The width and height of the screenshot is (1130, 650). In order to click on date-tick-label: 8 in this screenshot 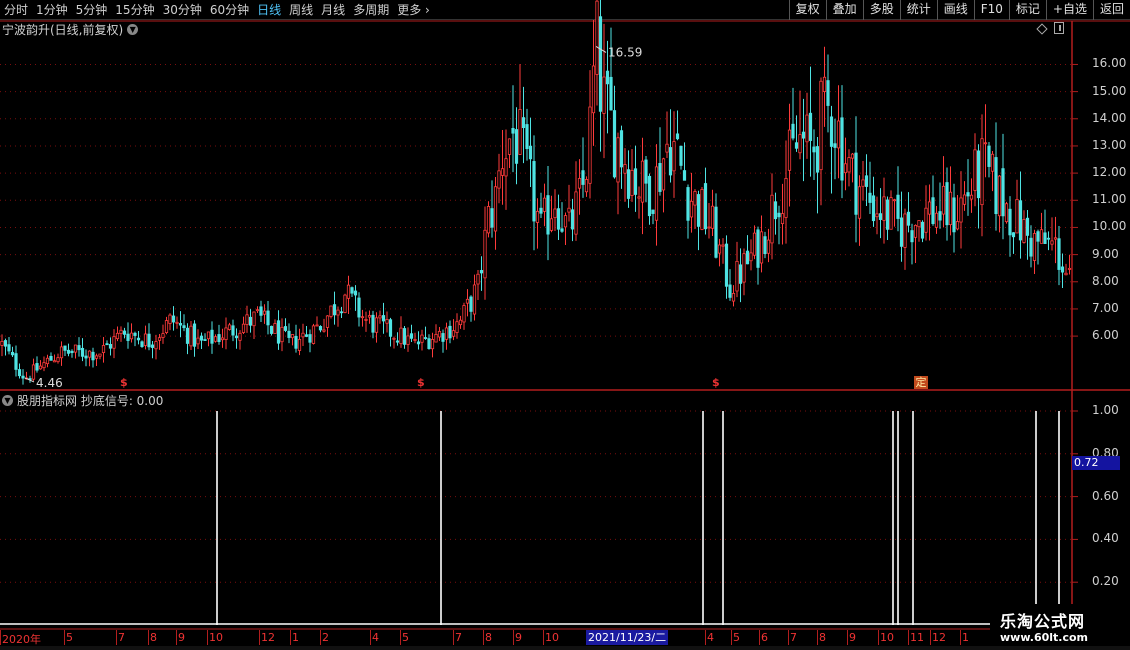, I will do `click(488, 637)`.